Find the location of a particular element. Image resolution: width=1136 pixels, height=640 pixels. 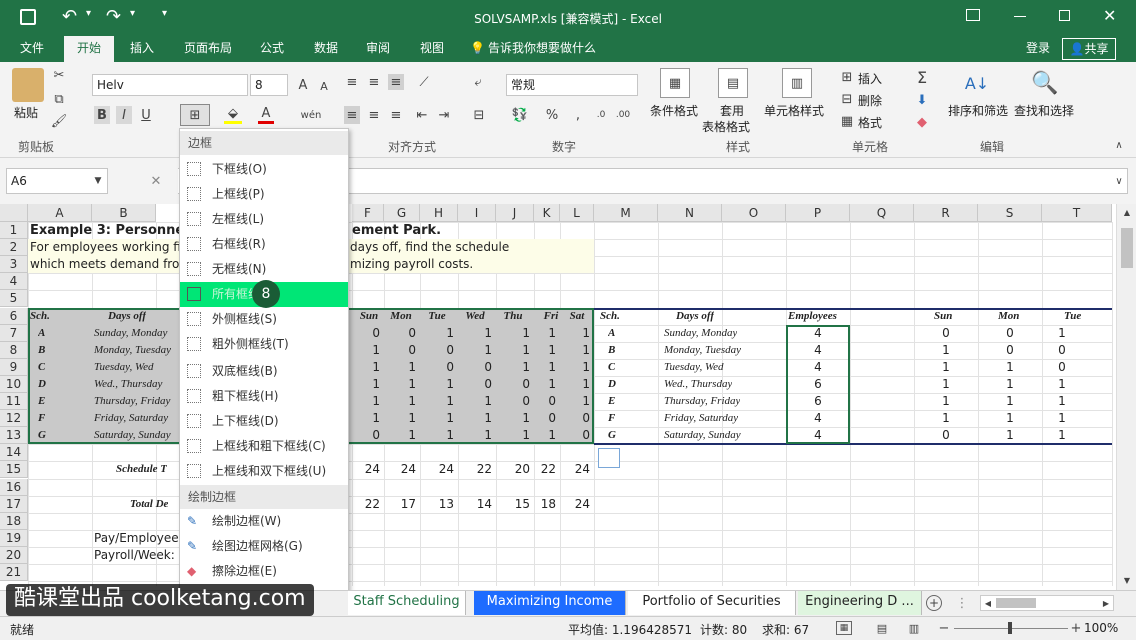

page-break-view-icon: ▥ is located at coordinates (914, 628).